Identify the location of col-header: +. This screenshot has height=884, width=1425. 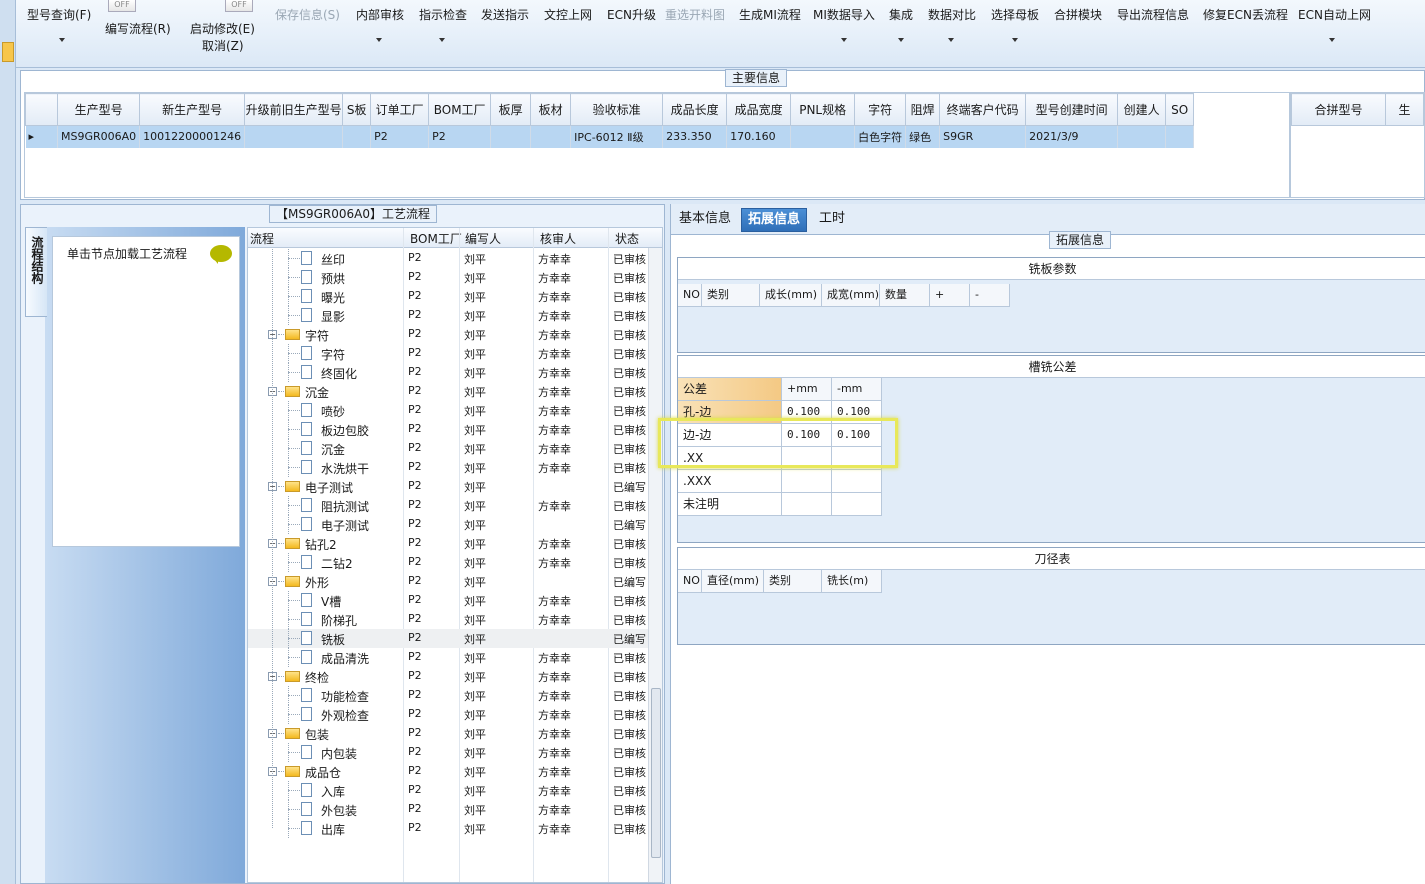
(950, 295).